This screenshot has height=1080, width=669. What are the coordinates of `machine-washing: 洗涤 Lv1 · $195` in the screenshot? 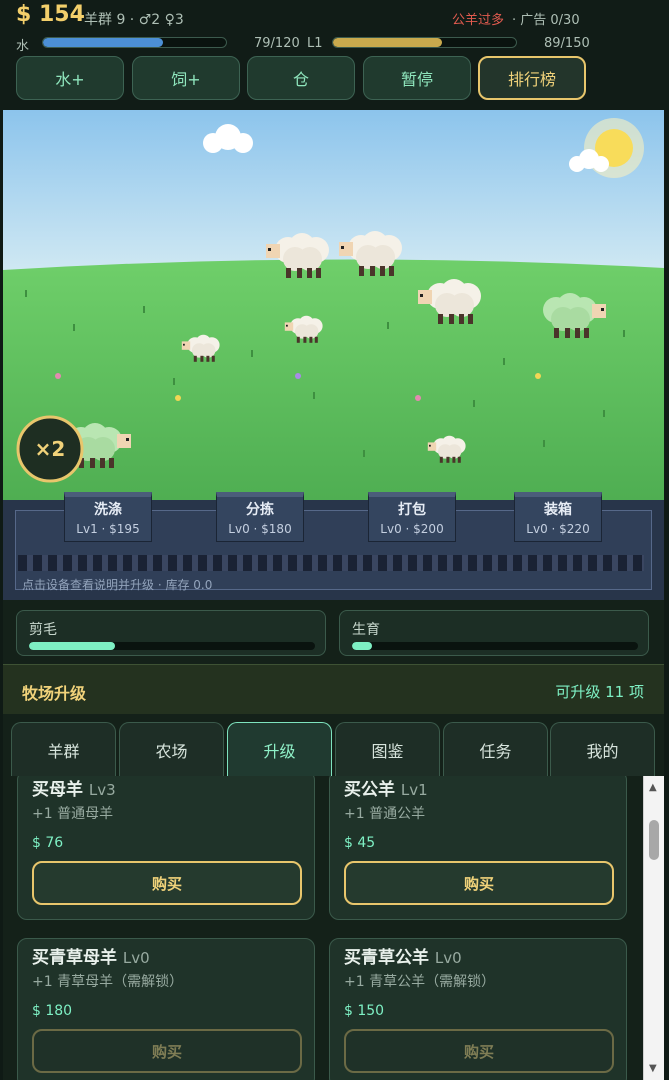 It's located at (108, 517).